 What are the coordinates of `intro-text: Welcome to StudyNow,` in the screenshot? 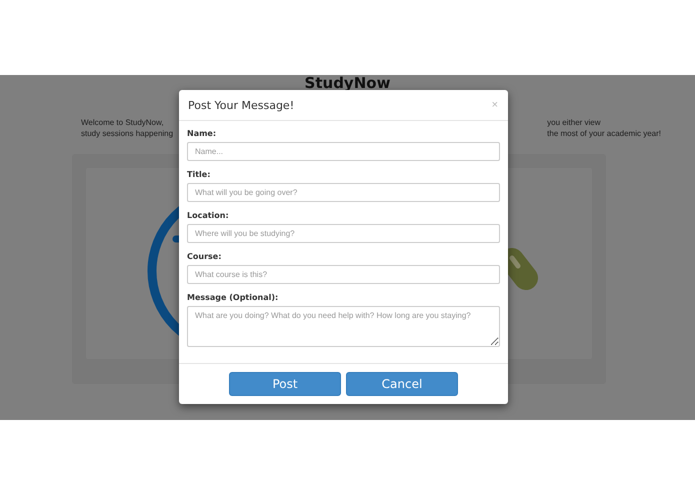 It's located at (123, 122).